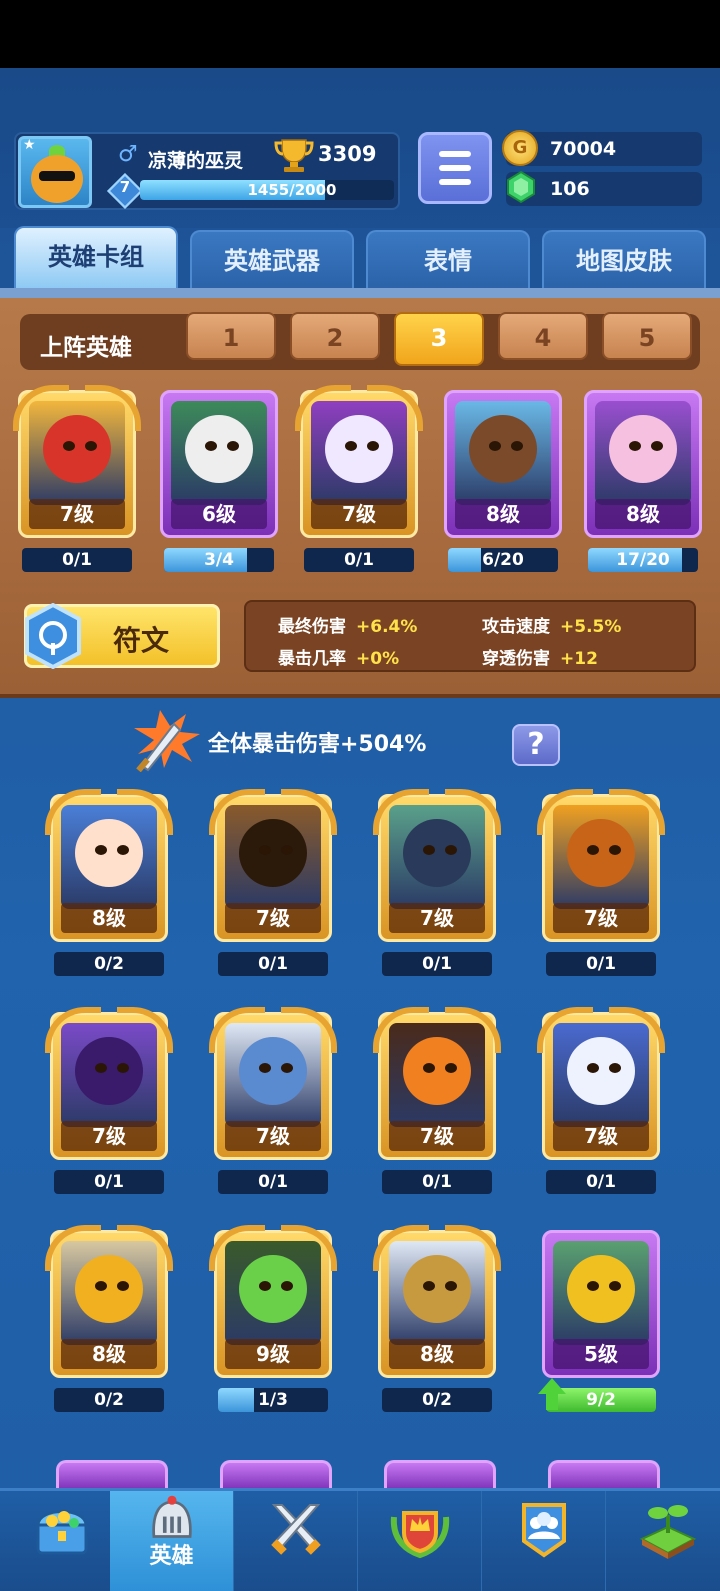 The height and width of the screenshot is (1591, 720). Describe the element at coordinates (219, 560) in the screenshot. I see `progress-text: 3/4` at that location.